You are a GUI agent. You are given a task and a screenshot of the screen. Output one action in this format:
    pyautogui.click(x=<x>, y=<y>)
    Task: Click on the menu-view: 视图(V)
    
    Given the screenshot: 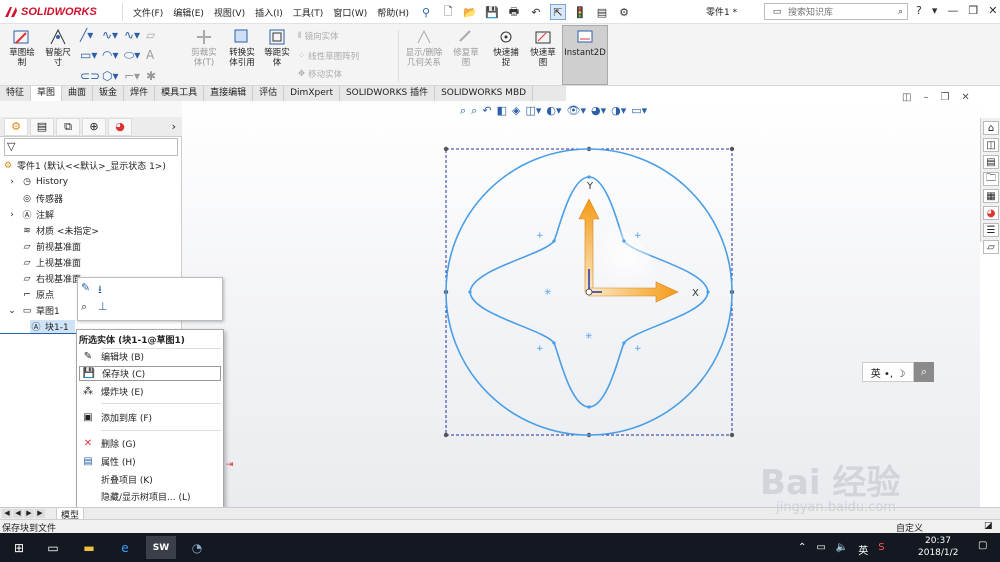 What is the action you would take?
    pyautogui.click(x=229, y=12)
    